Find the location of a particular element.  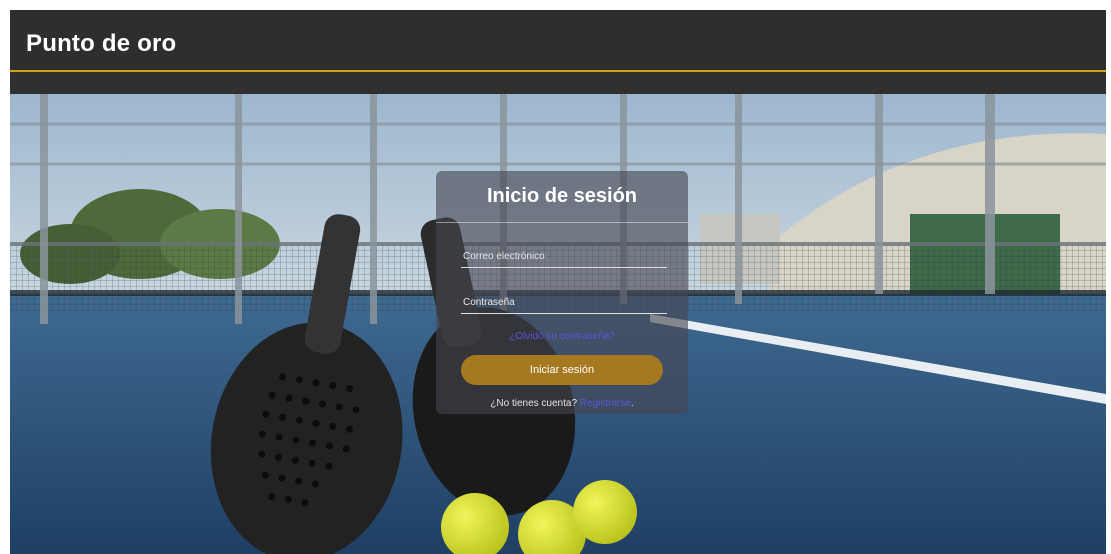

signup-link: Registrarse is located at coordinates (605, 403).